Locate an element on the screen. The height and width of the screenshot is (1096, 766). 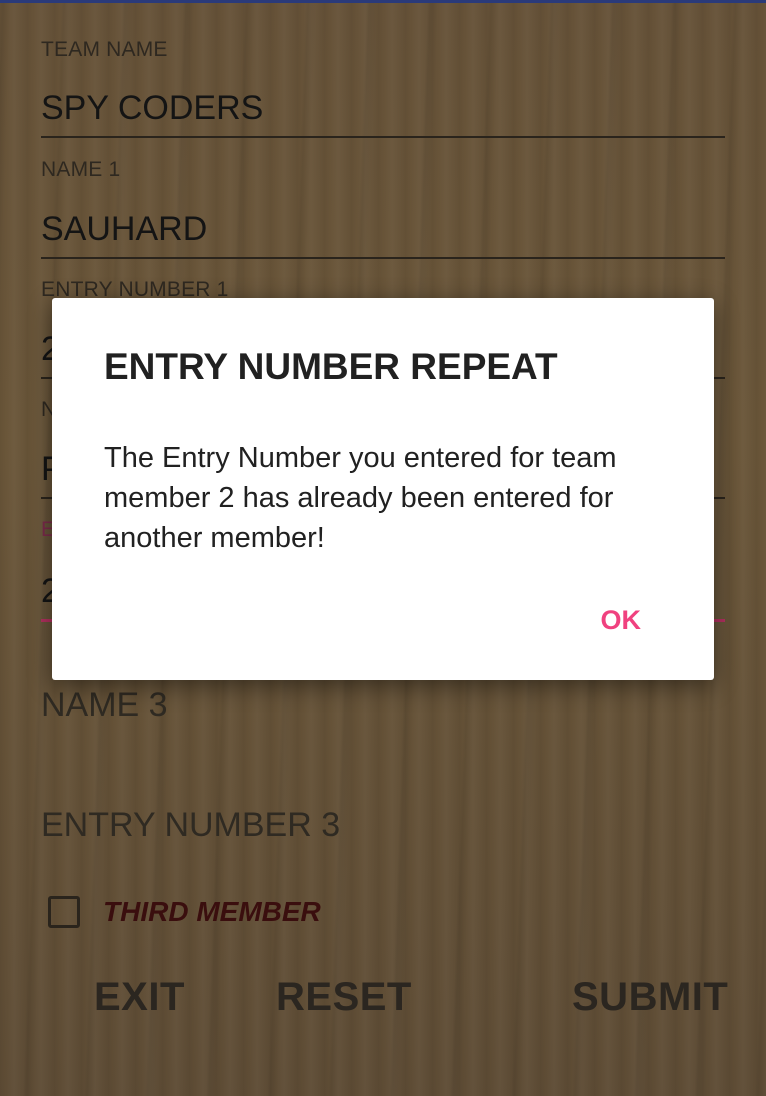
entry3-hint: ENTRY NUMBER 3 is located at coordinates (191, 825).